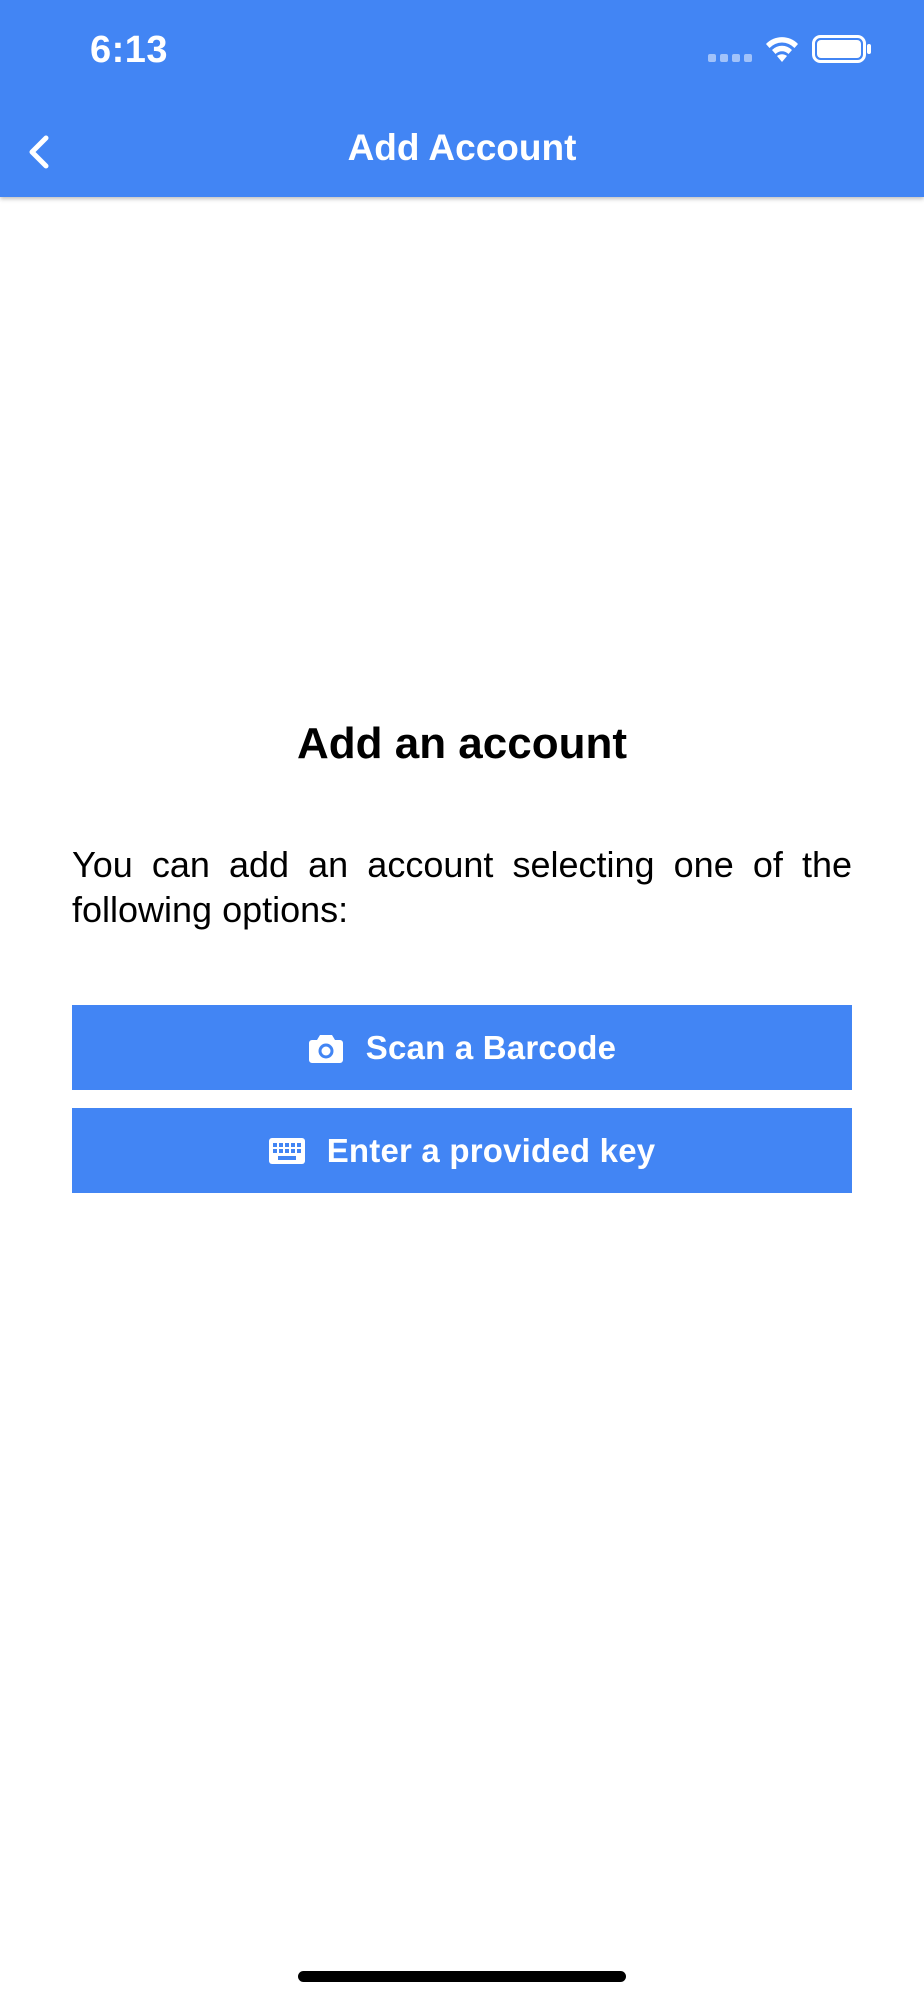  Describe the element at coordinates (462, 743) in the screenshot. I see `section-title: Add an account` at that location.